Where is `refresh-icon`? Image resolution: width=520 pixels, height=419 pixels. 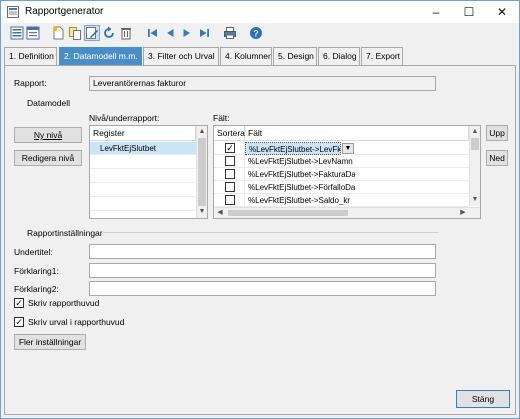
refresh-icon is located at coordinates (109, 33).